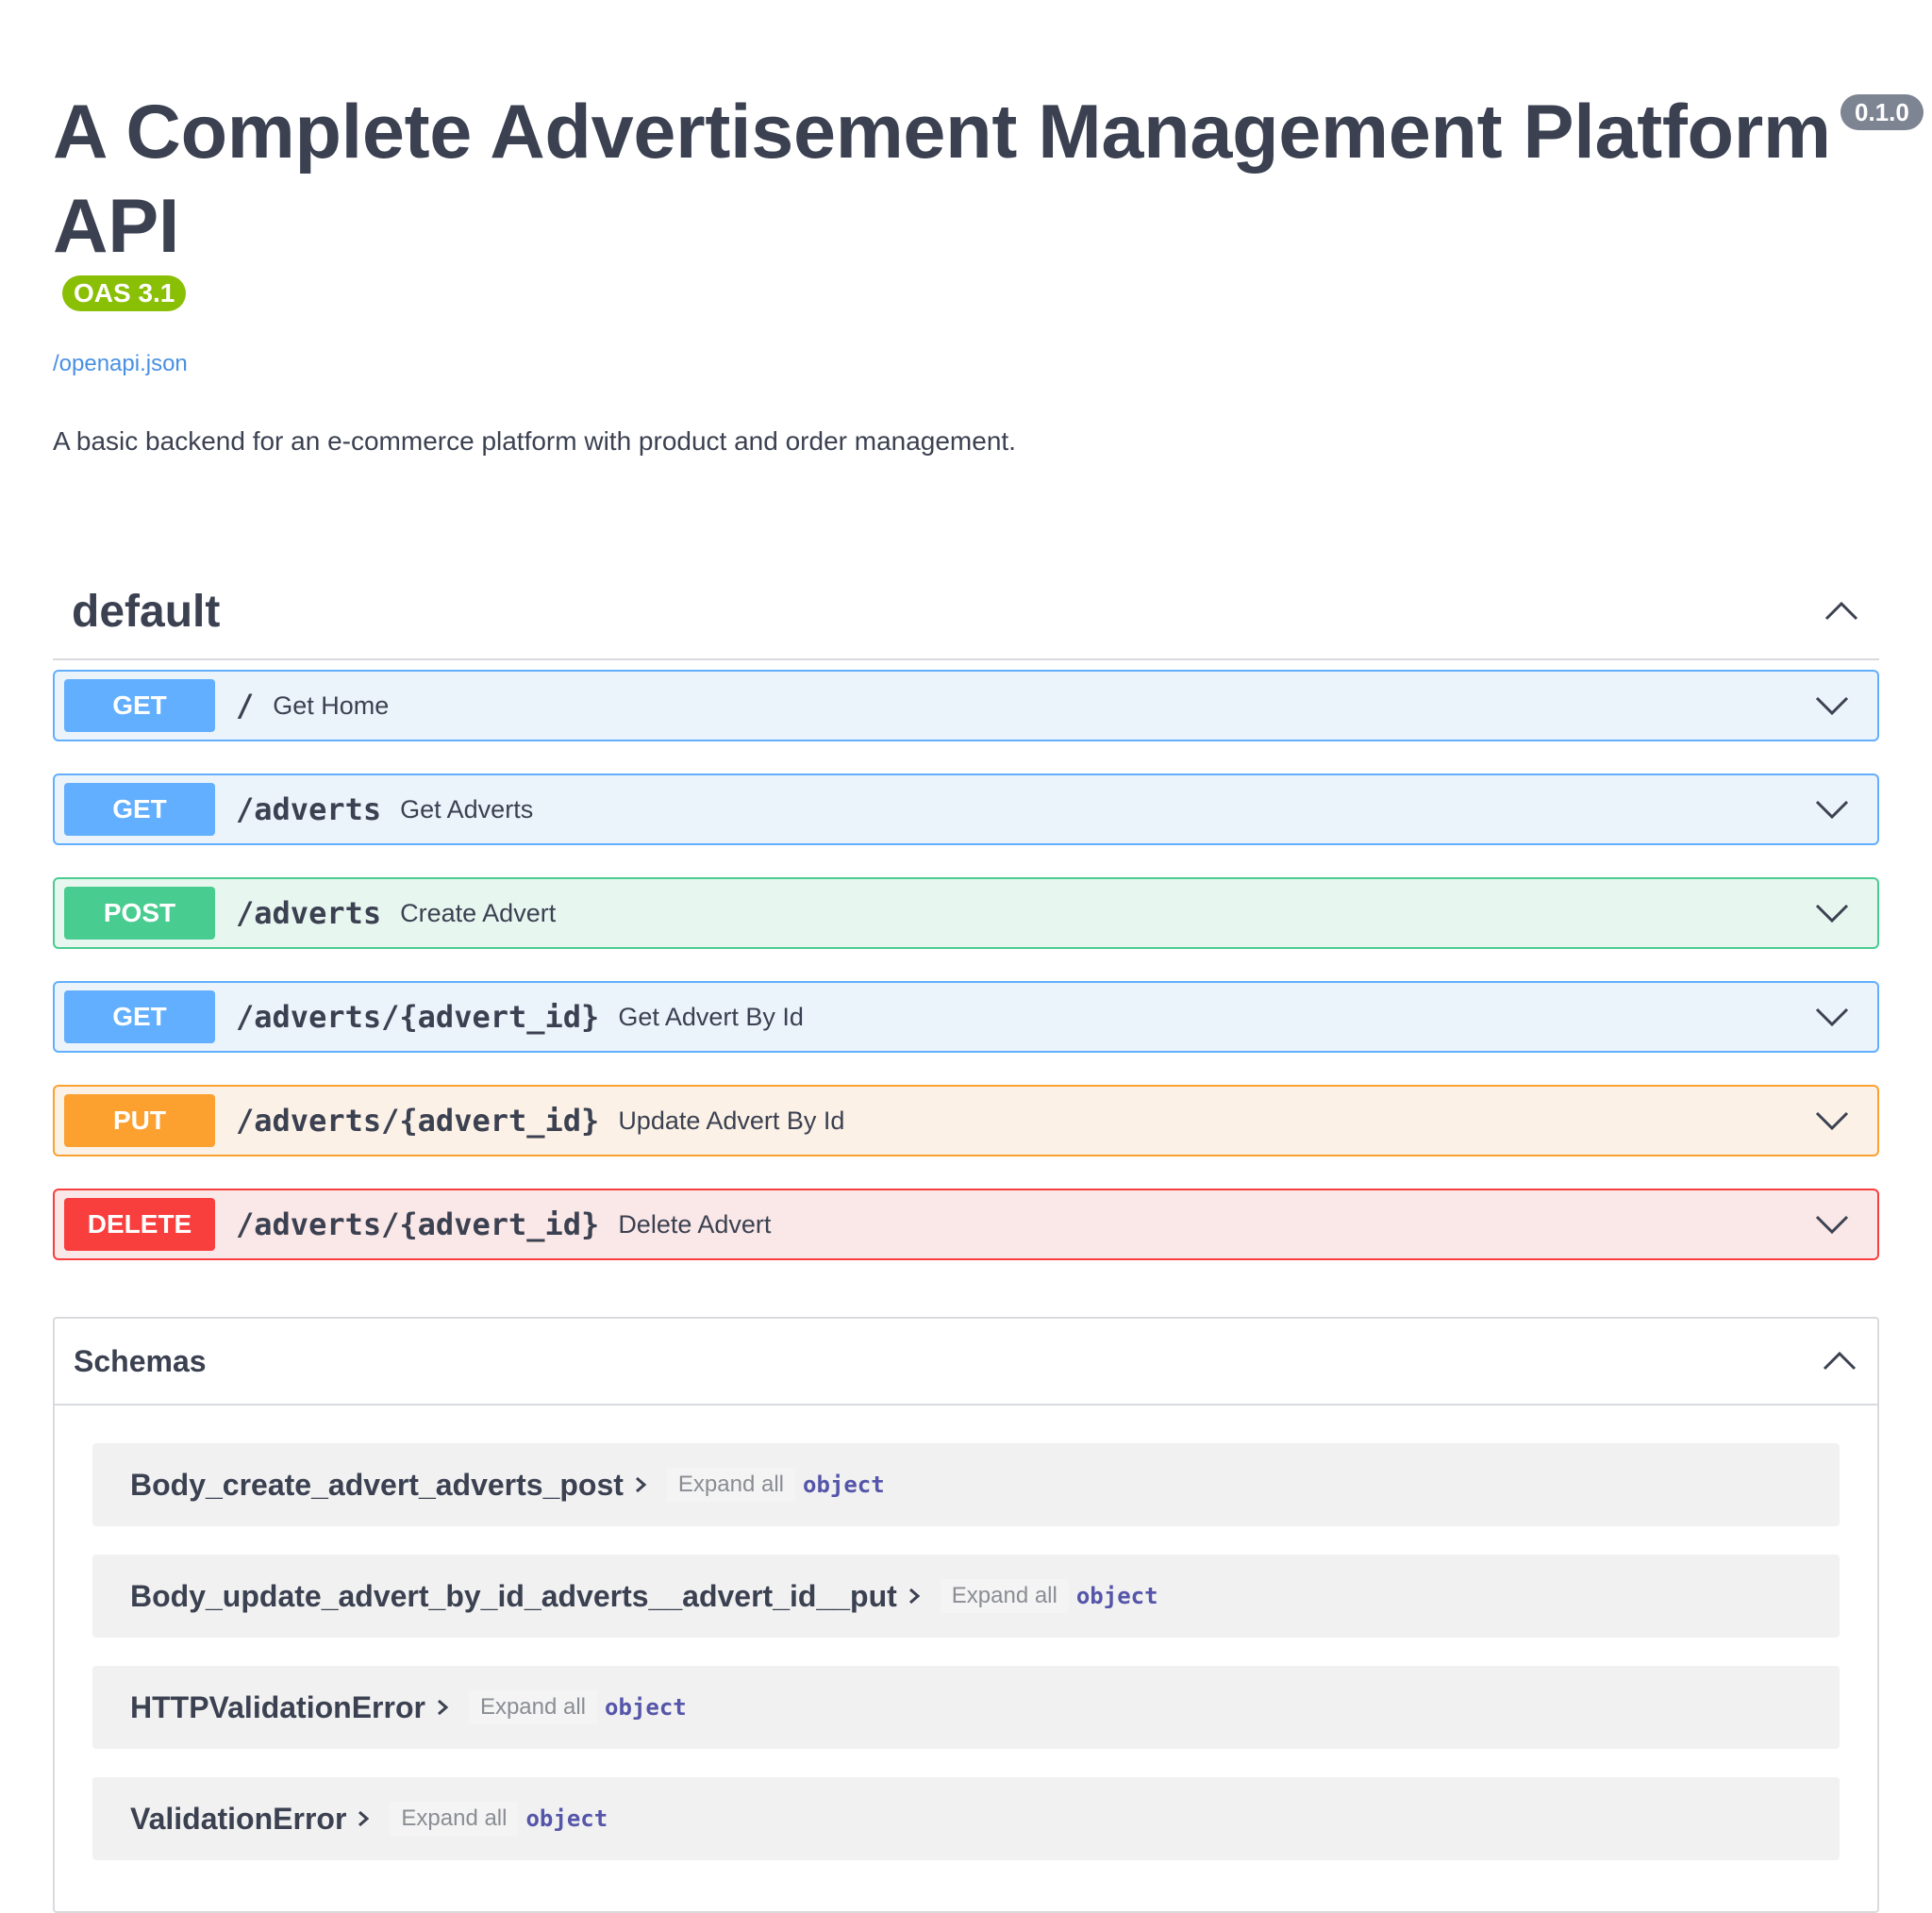 The image size is (1932, 1913). What do you see at coordinates (246, 706) in the screenshot?
I see `operation-path: /` at bounding box center [246, 706].